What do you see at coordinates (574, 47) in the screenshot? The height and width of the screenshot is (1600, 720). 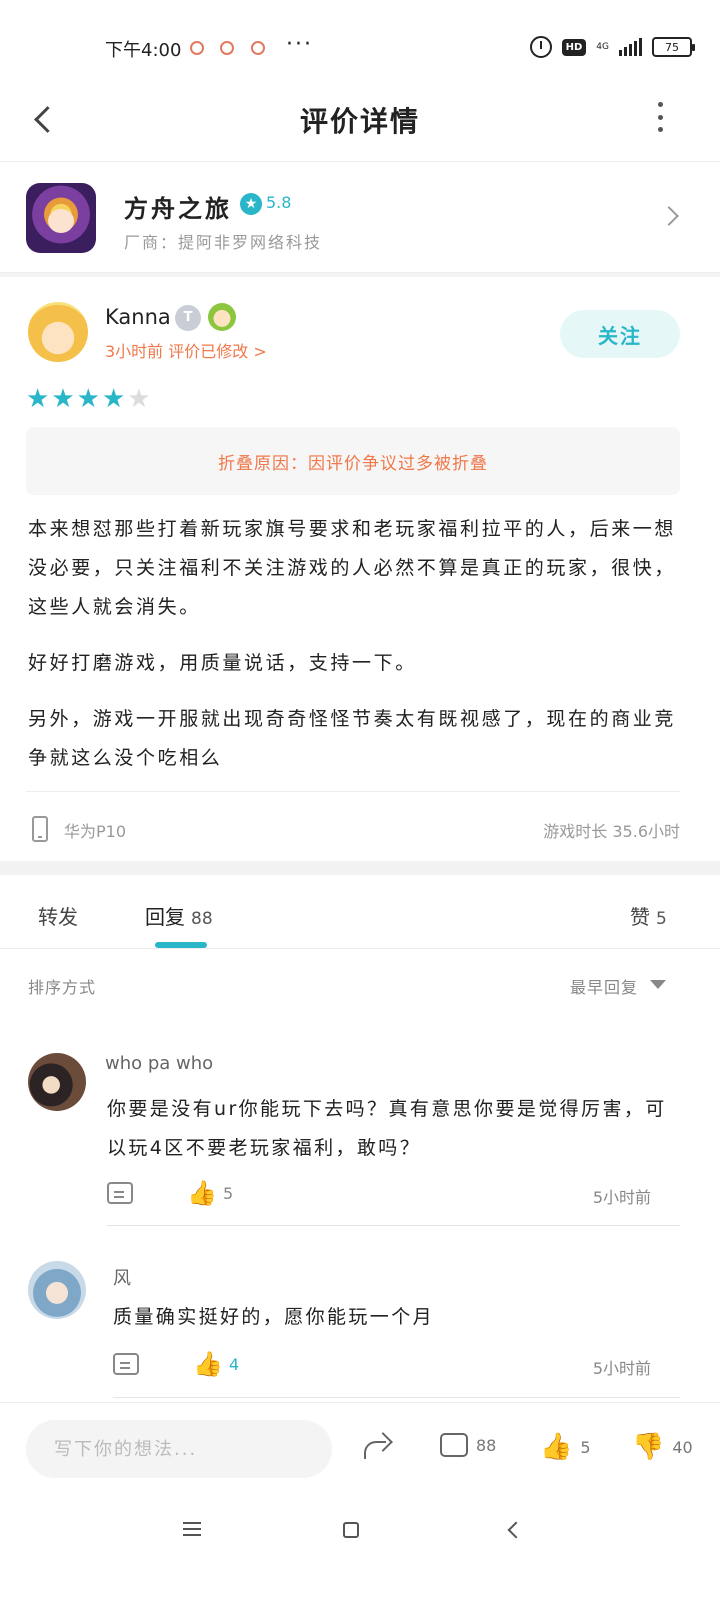 I see `hd-icon: HD` at bounding box center [574, 47].